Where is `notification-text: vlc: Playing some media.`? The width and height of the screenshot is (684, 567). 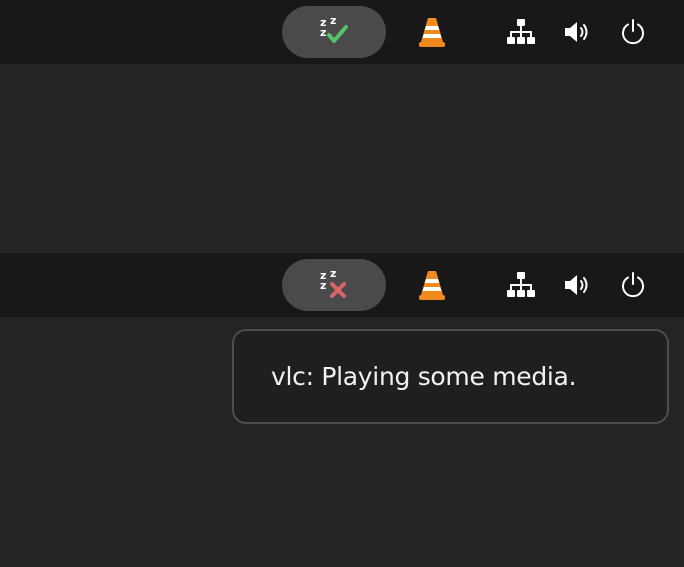
notification-text: vlc: Playing some media. is located at coordinates (424, 376).